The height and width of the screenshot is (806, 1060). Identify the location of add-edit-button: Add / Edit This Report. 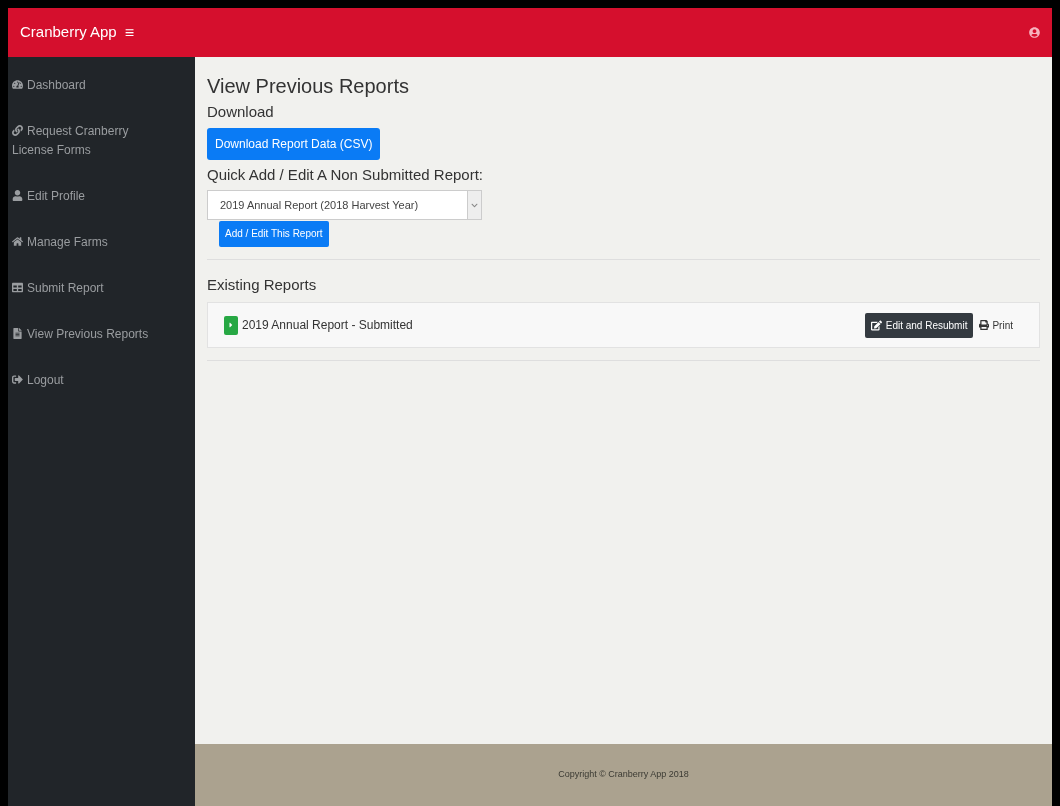
(274, 233).